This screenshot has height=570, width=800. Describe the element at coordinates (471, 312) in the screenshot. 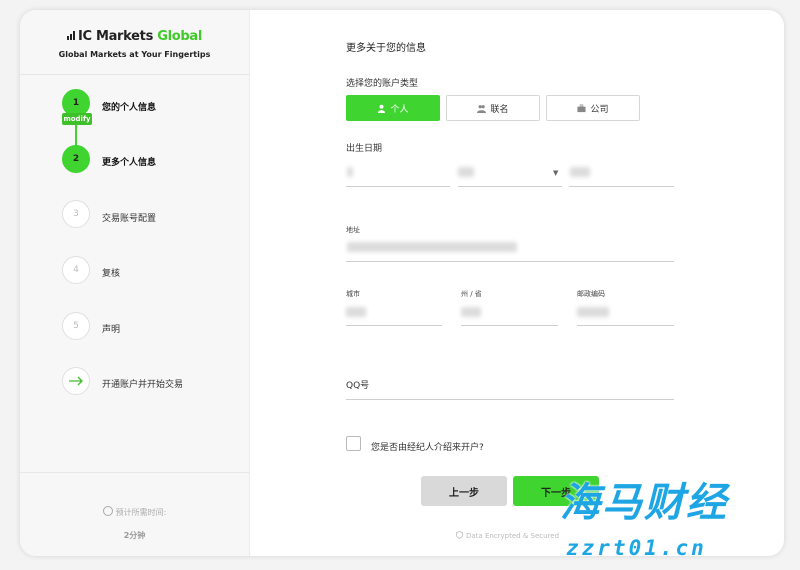

I see `state-value` at that location.